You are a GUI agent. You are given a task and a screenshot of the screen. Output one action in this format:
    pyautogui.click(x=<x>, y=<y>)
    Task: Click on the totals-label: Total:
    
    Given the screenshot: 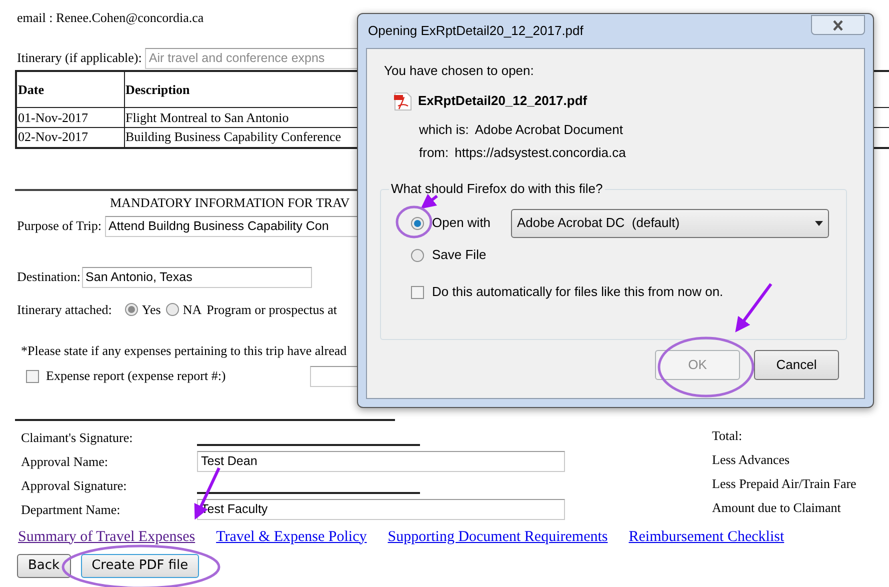 What is the action you would take?
    pyautogui.click(x=728, y=435)
    